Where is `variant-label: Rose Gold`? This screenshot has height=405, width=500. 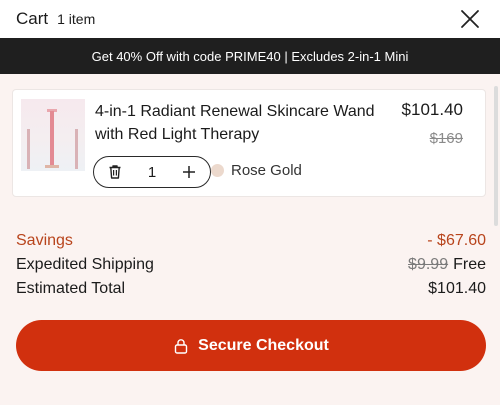 variant-label: Rose Gold is located at coordinates (256, 170).